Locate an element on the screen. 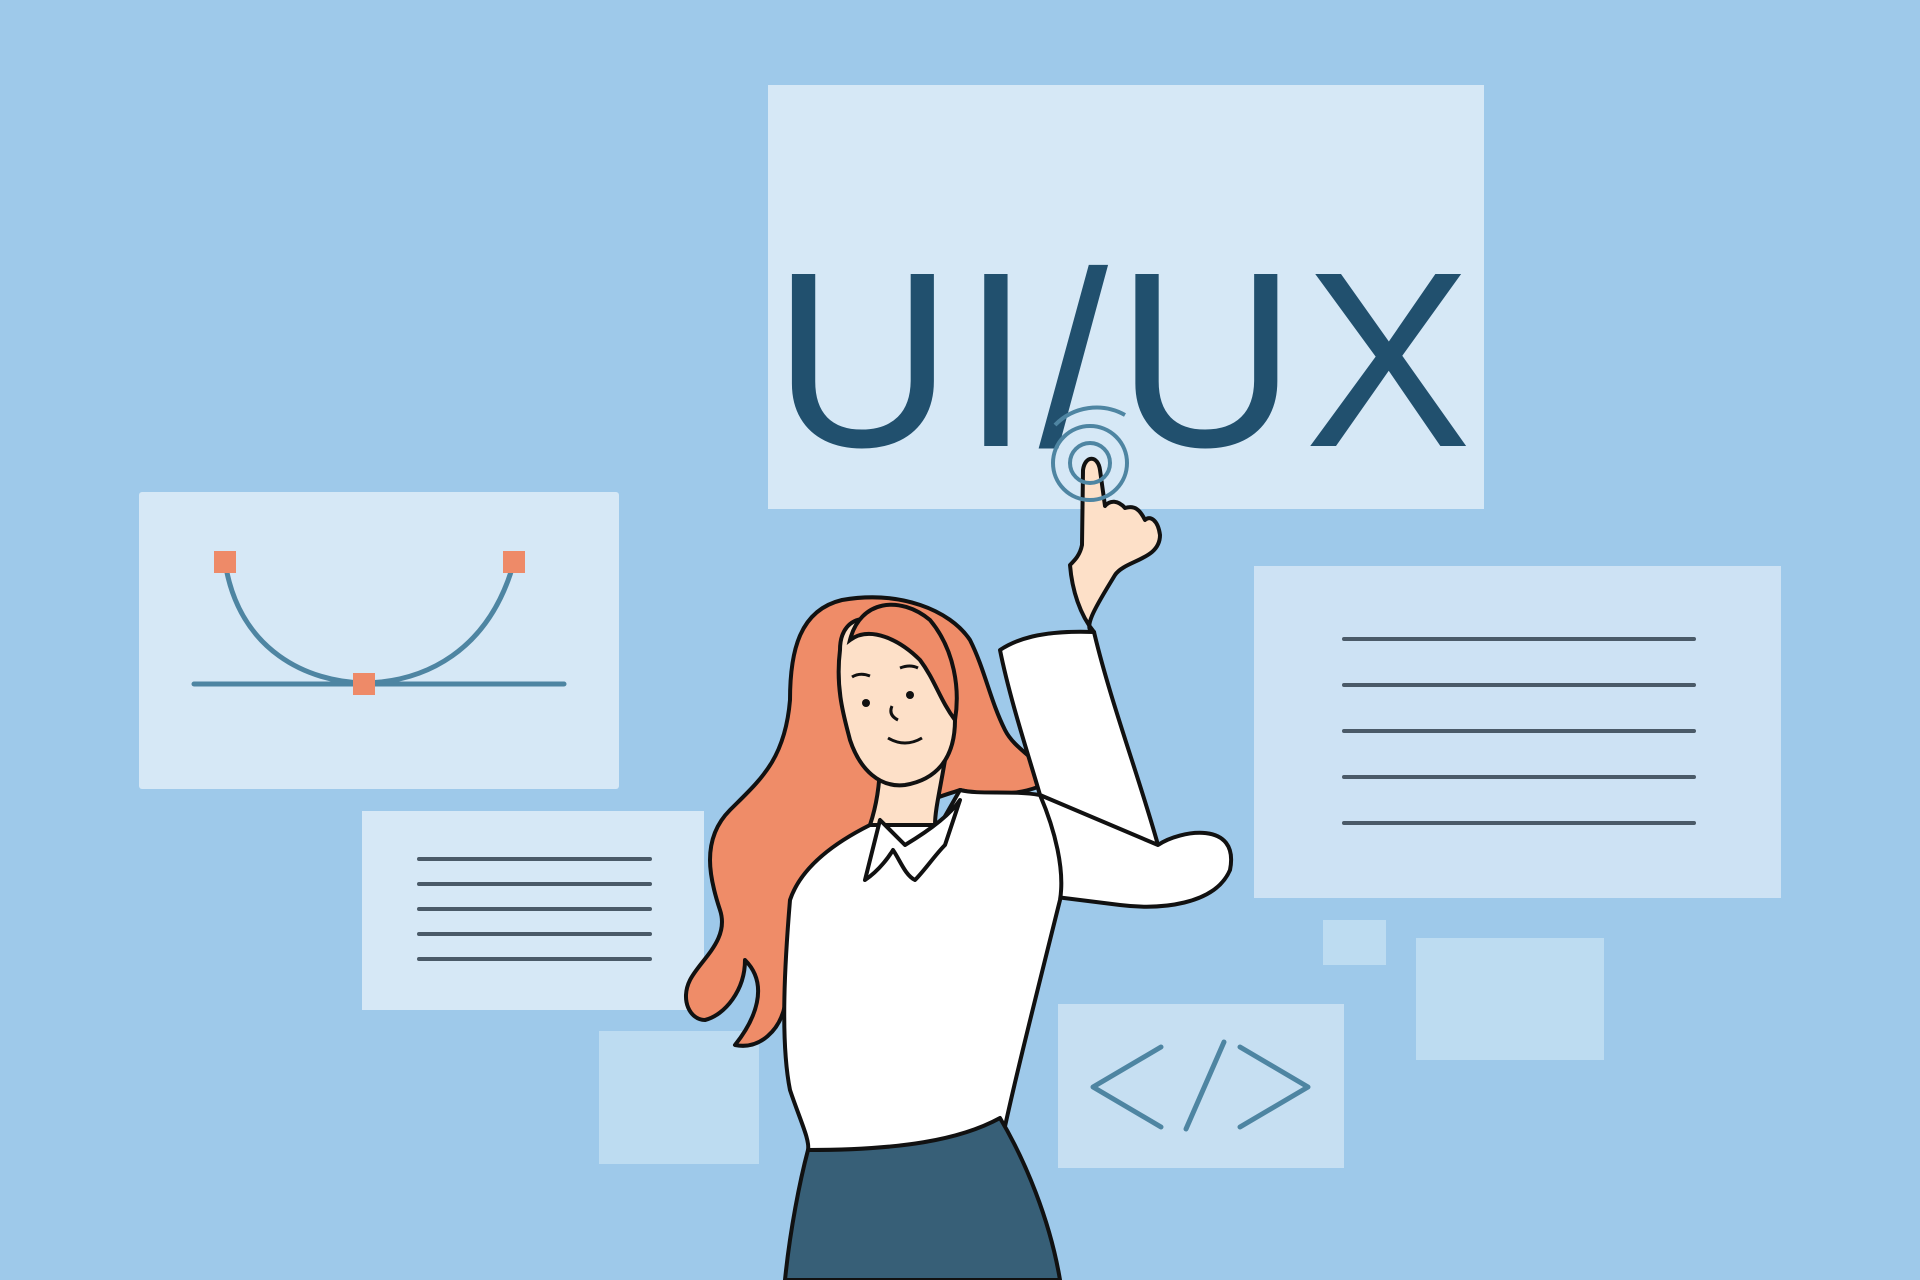  hand is located at coordinates (1115, 545).